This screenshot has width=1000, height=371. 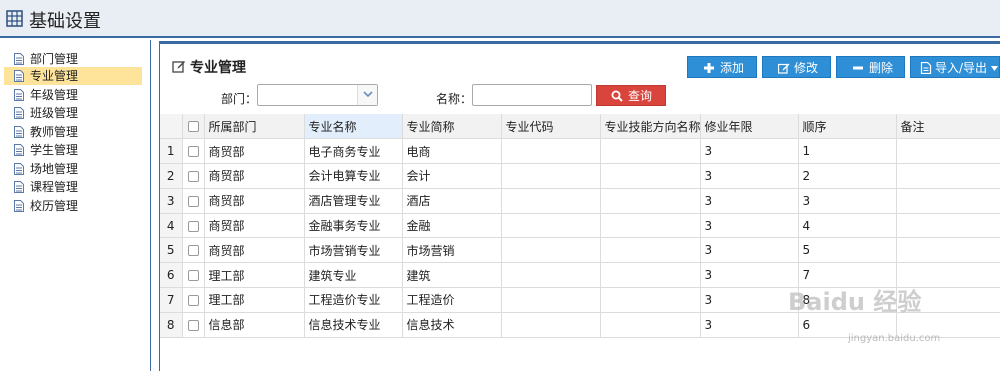 I want to click on watermark-logo: Baidu 经验, so click(x=855, y=302).